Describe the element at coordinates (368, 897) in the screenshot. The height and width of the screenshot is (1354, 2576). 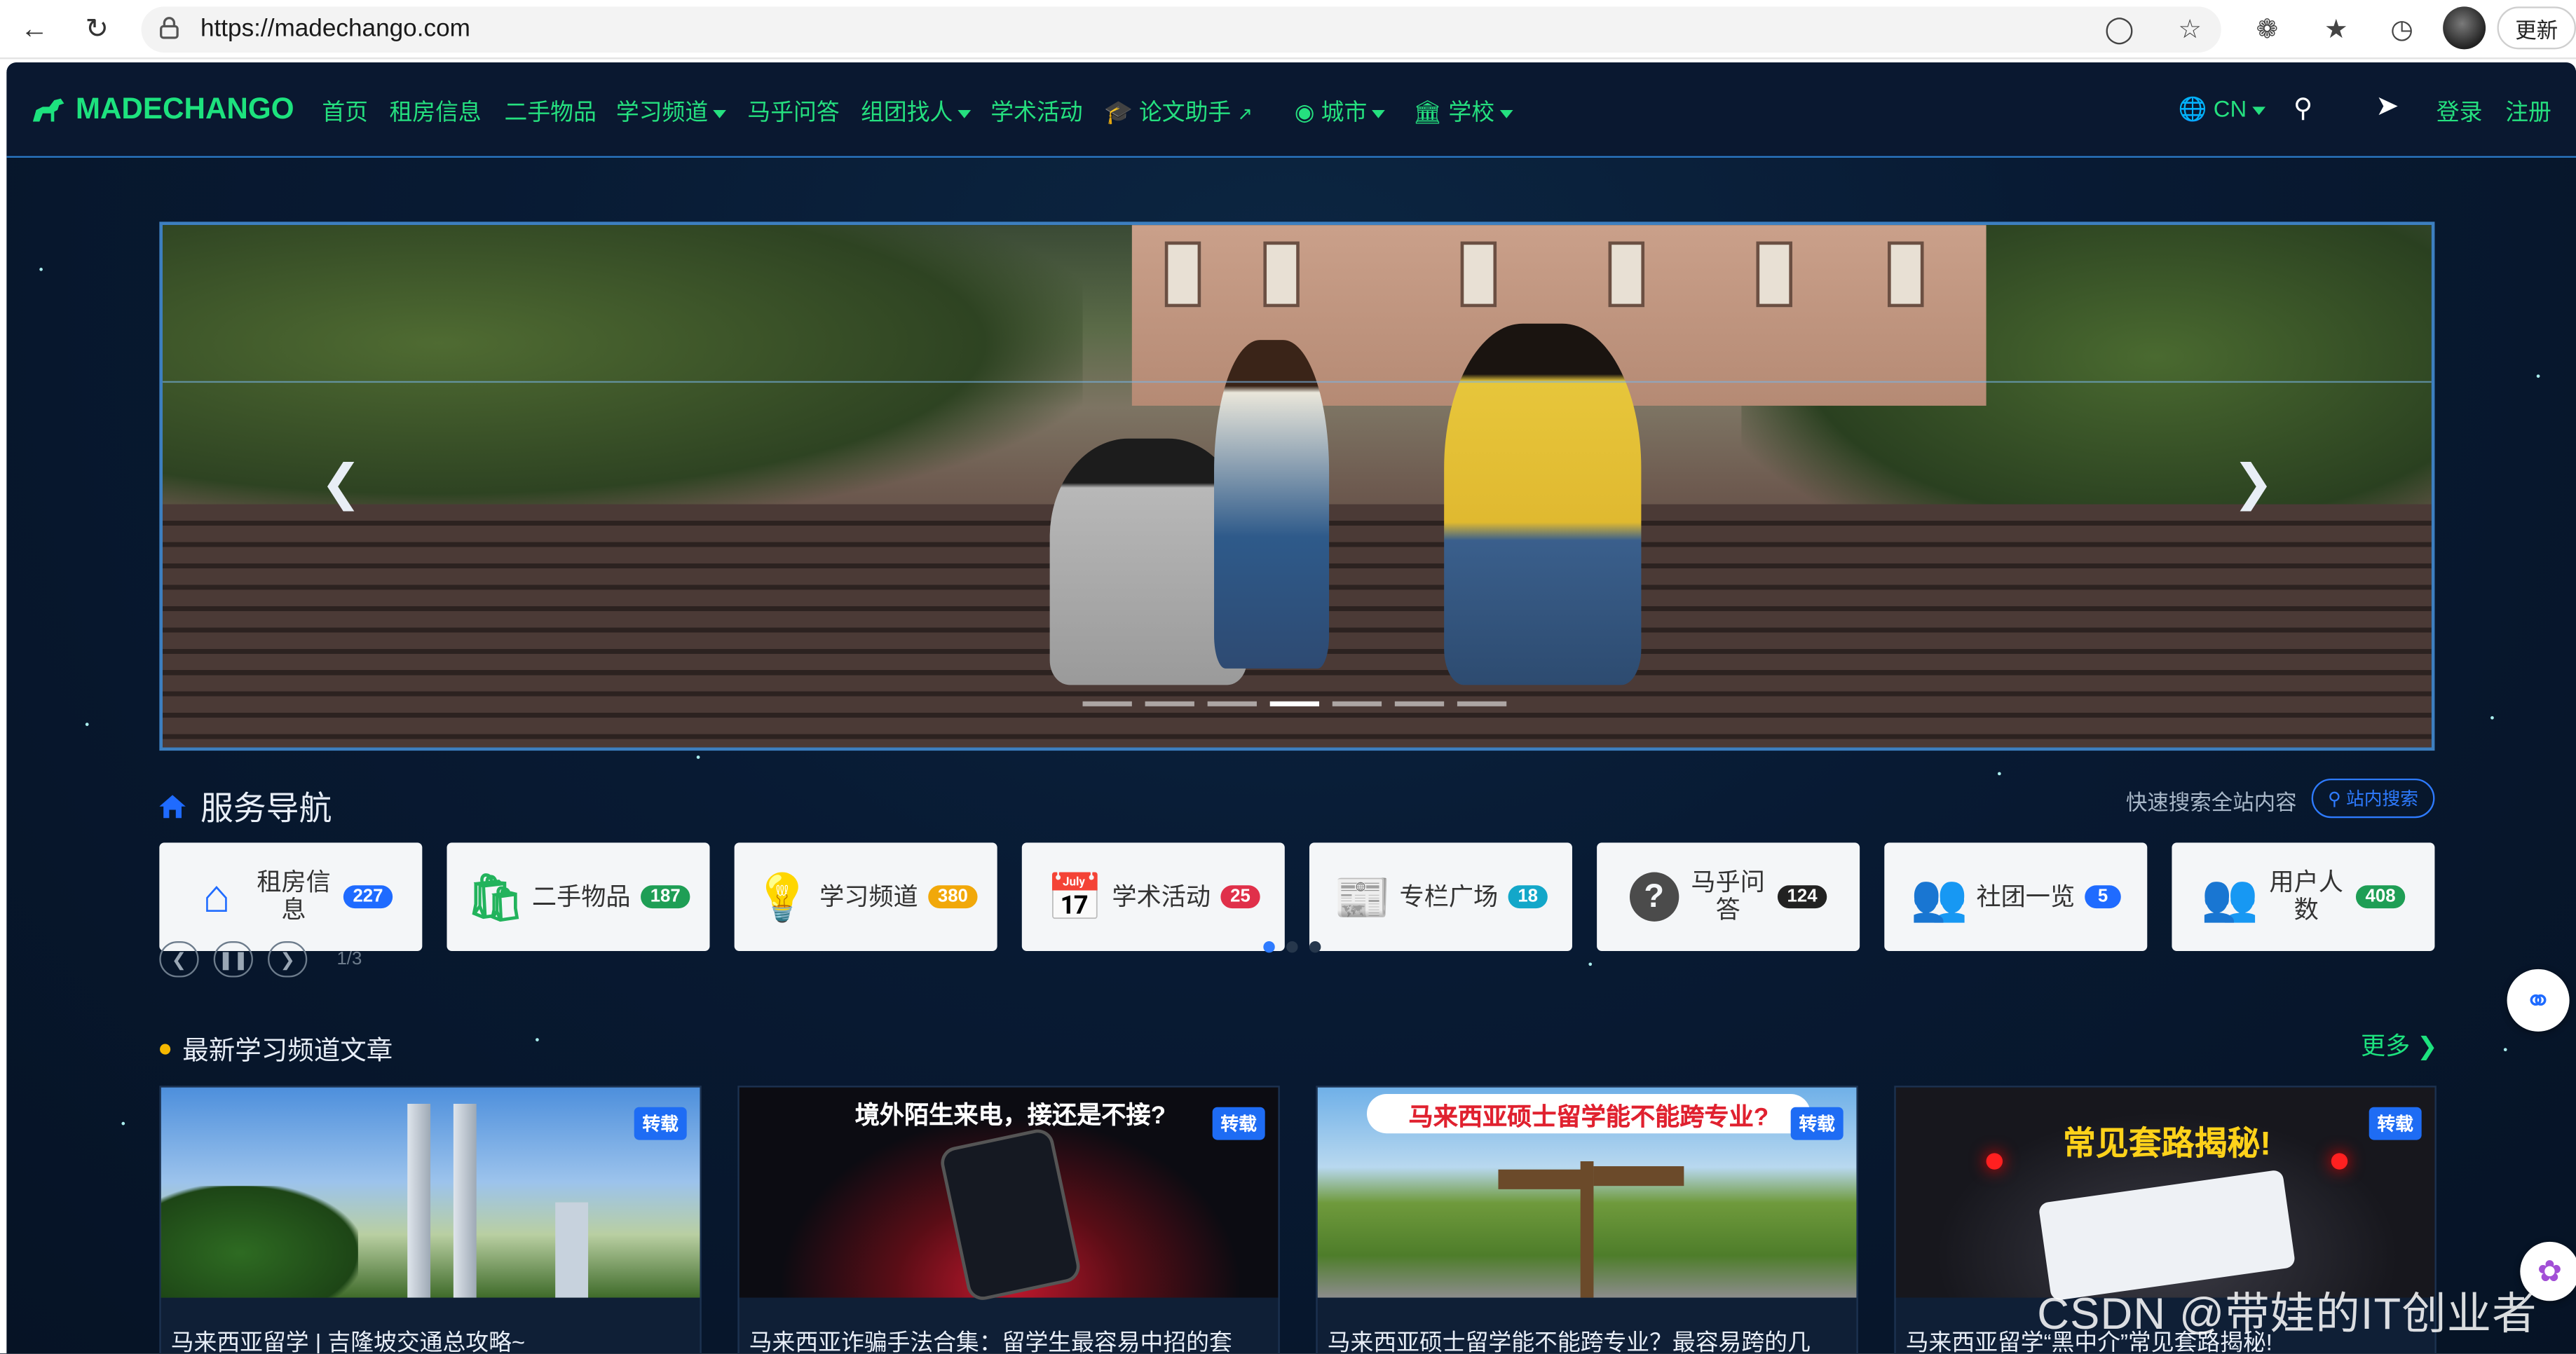
I see `count-badge: 227` at that location.